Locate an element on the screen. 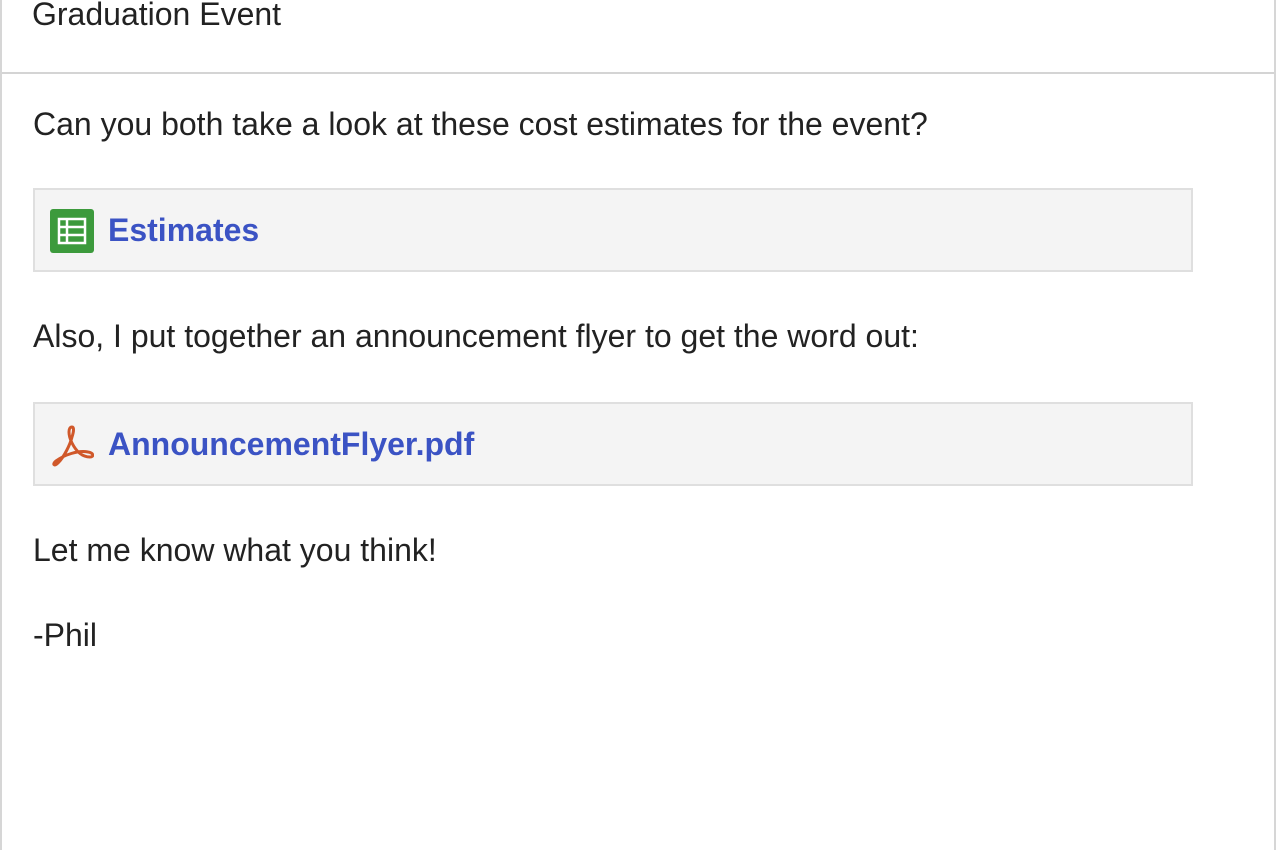 This screenshot has height=850, width=1280. attachment-flyer-link: AnnouncementFlyer.pdf is located at coordinates (291, 444).